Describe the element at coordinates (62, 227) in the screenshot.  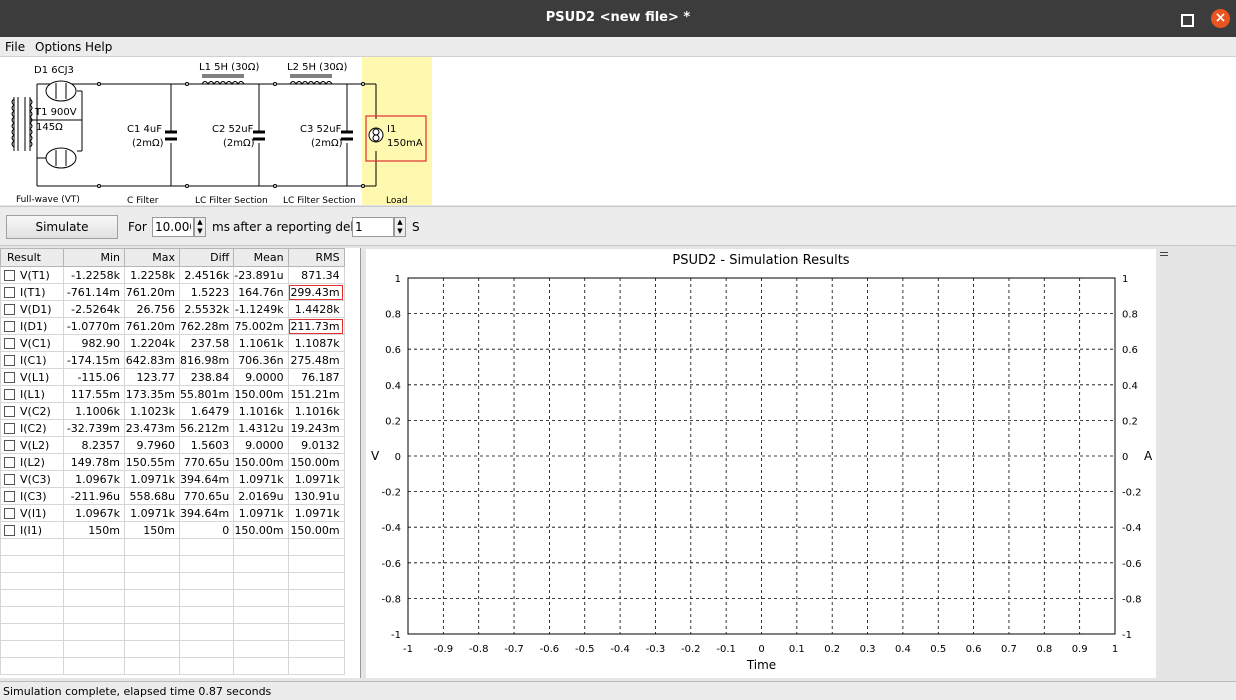
I see `simulate-button: Simulate` at that location.